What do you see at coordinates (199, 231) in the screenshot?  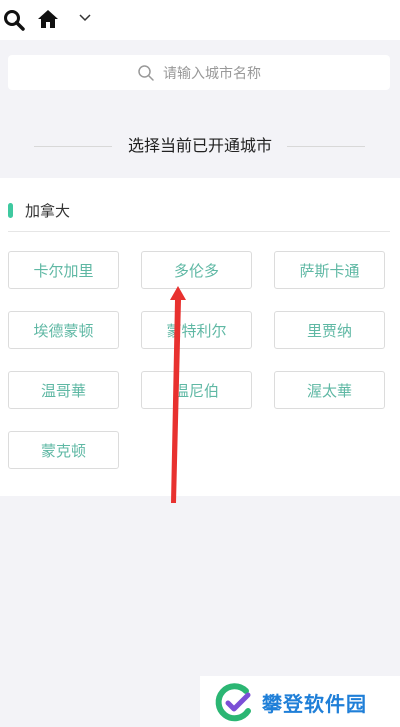 I see `divider` at bounding box center [199, 231].